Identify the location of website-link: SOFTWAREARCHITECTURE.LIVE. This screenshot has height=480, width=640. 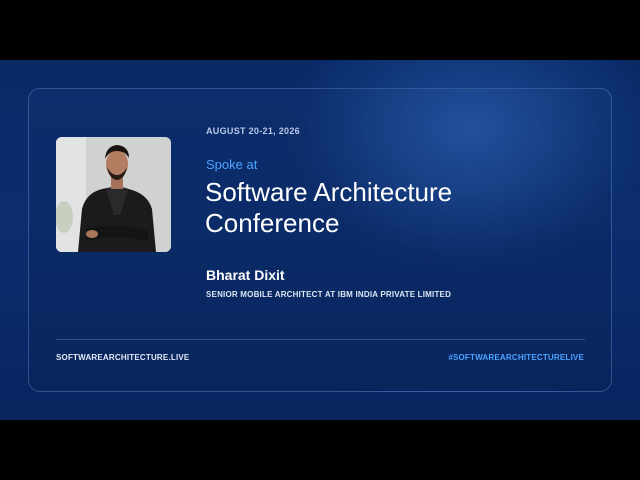
(122, 357).